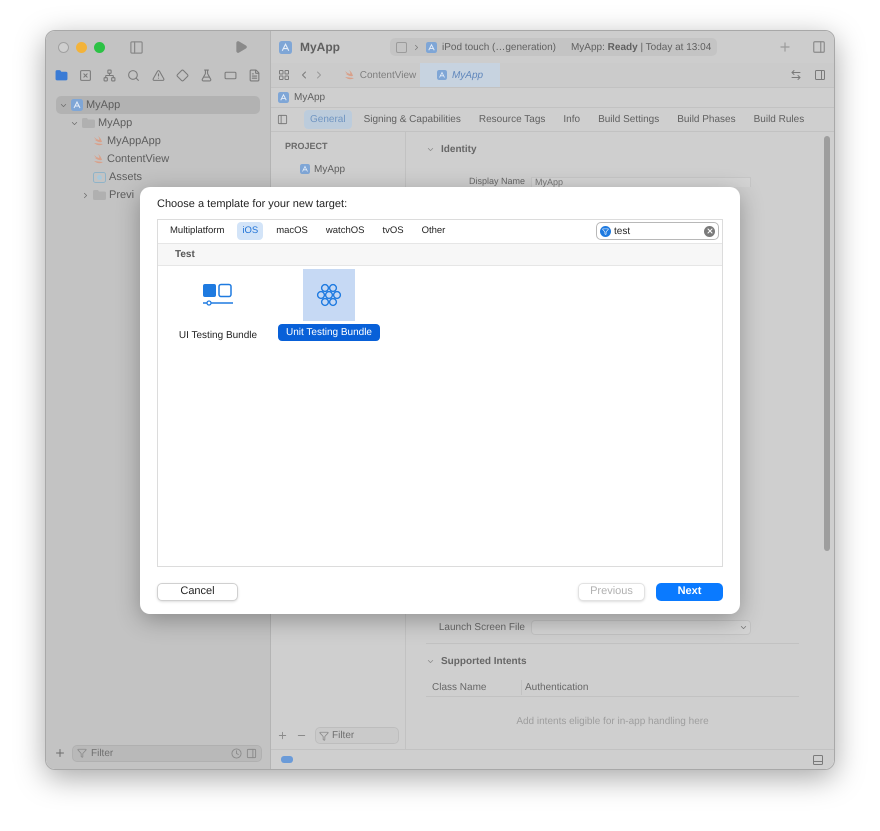 This screenshot has width=880, height=831. Describe the element at coordinates (320, 47) in the screenshot. I see `project-title: MyApp` at that location.